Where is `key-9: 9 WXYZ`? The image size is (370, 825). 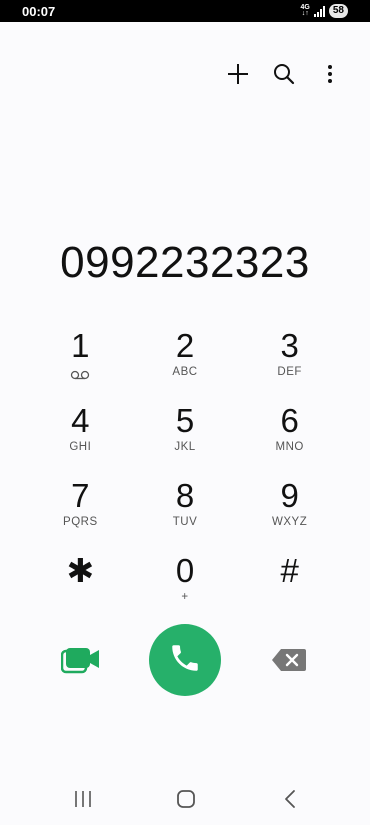 key-9: 9 WXYZ is located at coordinates (289, 515).